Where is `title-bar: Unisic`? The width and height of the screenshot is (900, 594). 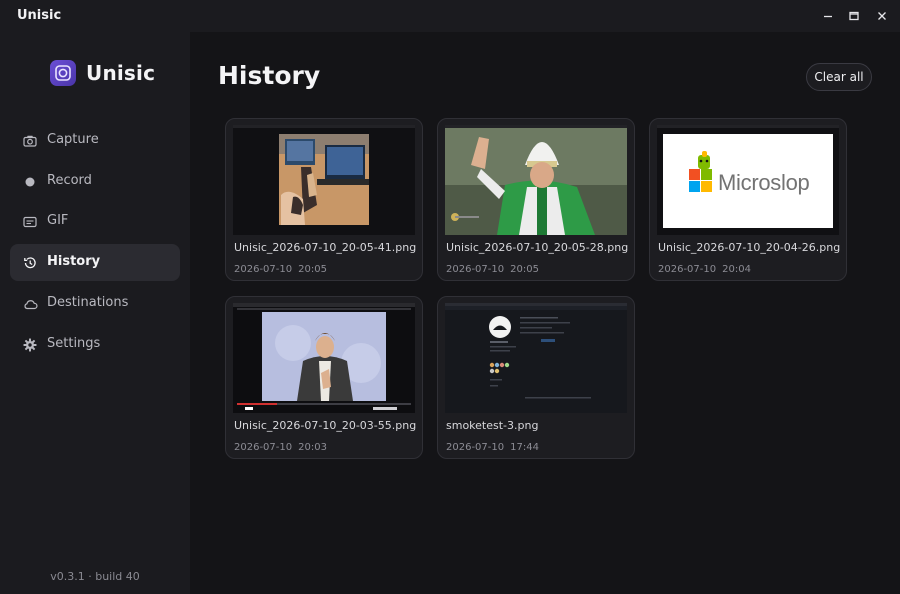
title-bar: Unisic is located at coordinates (450, 16).